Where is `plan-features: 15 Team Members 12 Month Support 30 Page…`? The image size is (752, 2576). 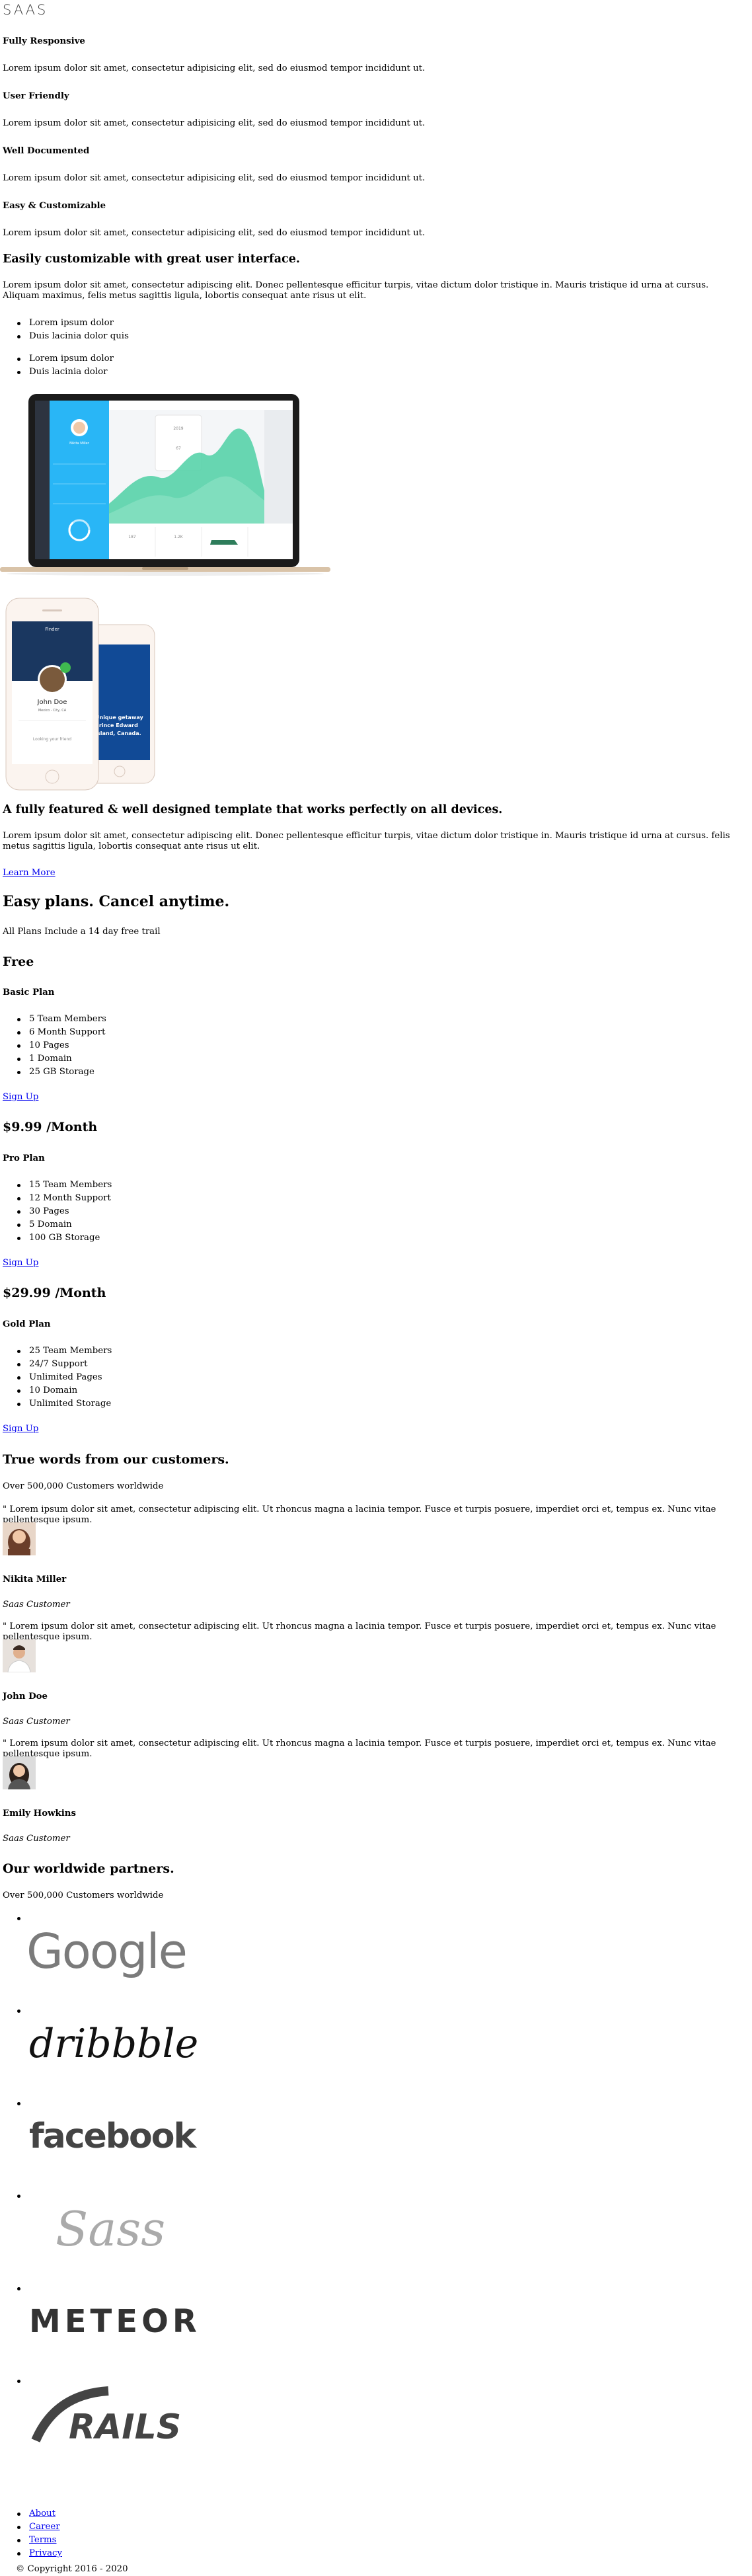
plan-features: 15 Team Members 12 Month Support 30 Page… is located at coordinates (57, 1212).